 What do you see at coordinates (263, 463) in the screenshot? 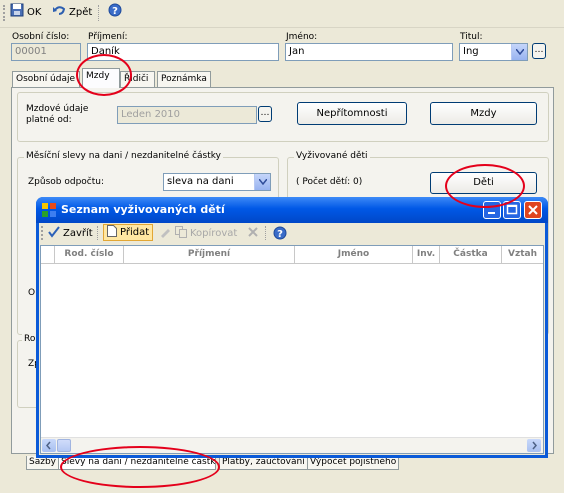
I see `tab-payments: Platby, zaúčtování` at bounding box center [263, 463].